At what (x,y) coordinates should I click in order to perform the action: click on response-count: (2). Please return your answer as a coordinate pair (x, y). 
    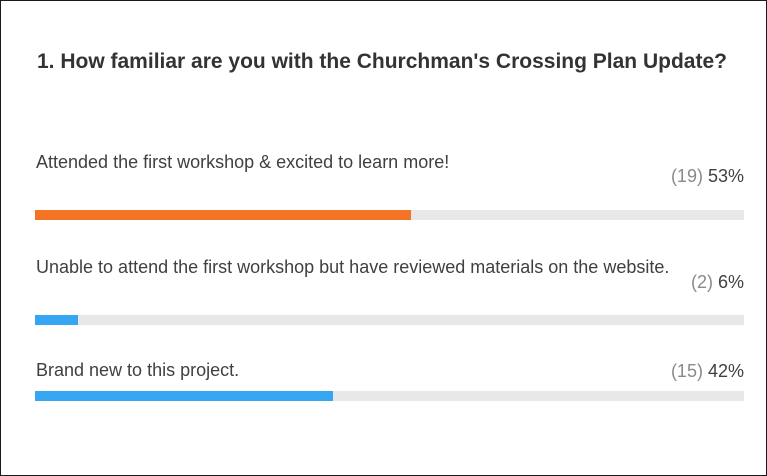
    Looking at the image, I should click on (701, 282).